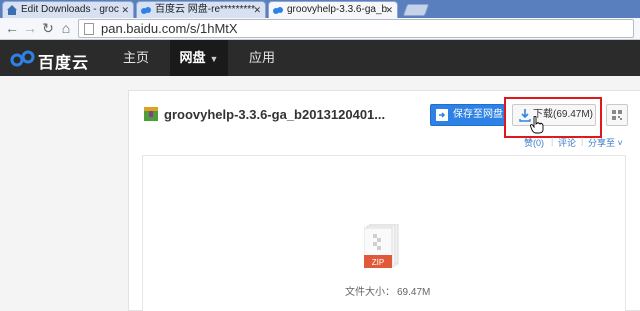  I want to click on browser-toolbar: ← → ↻ ⌂ pan.baidu.com/s/1hMtX, so click(320, 29).